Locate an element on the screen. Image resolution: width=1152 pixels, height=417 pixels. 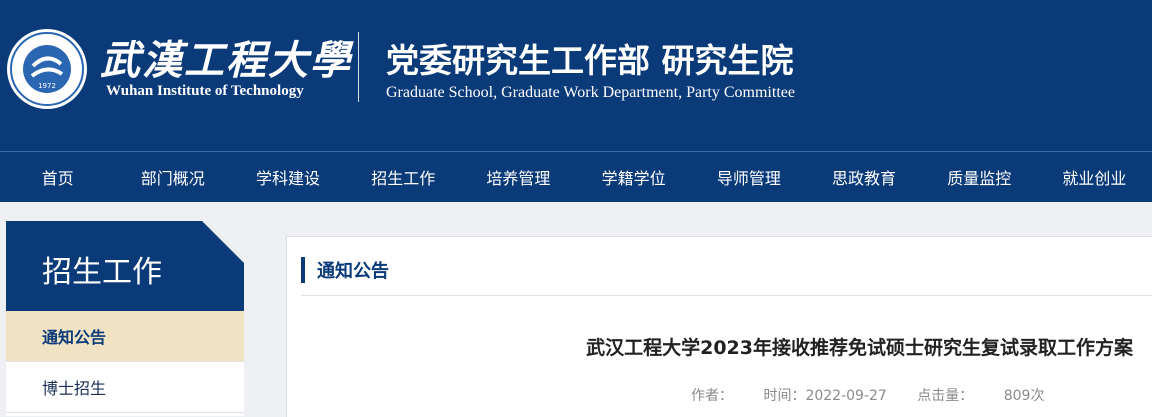
dept-name-cn: 党委研究生工作部 研究生院 is located at coordinates (590, 60).